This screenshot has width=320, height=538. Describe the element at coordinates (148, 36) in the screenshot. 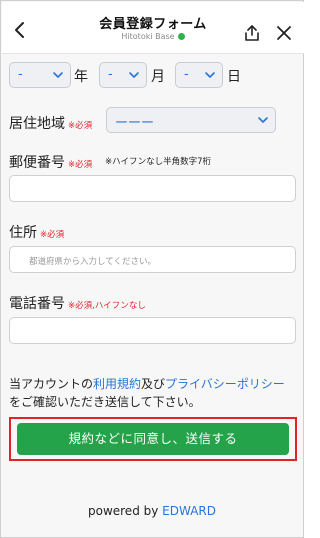

I see `subtitle-text: Hitotoki Base` at that location.